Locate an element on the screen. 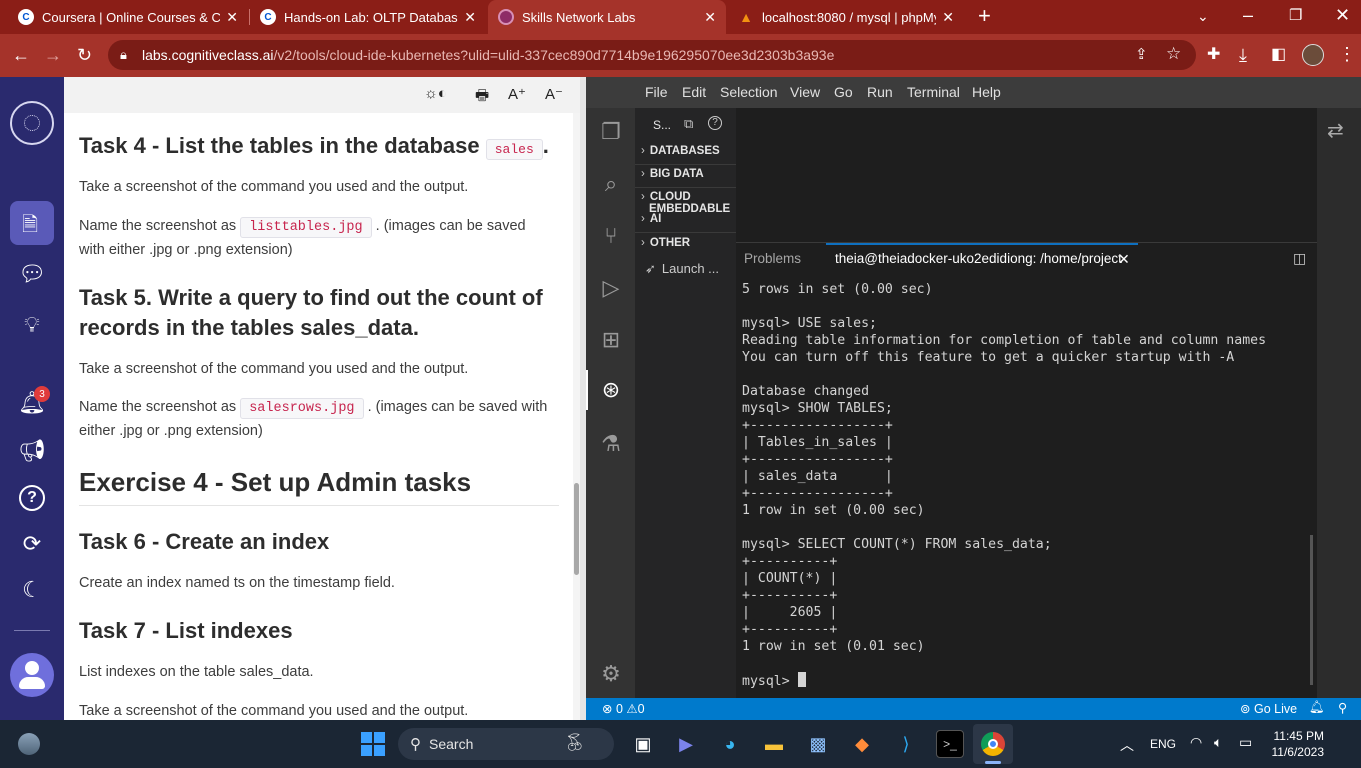 The image size is (1361, 768). section-databases: › DATABASES is located at coordinates (680, 151).